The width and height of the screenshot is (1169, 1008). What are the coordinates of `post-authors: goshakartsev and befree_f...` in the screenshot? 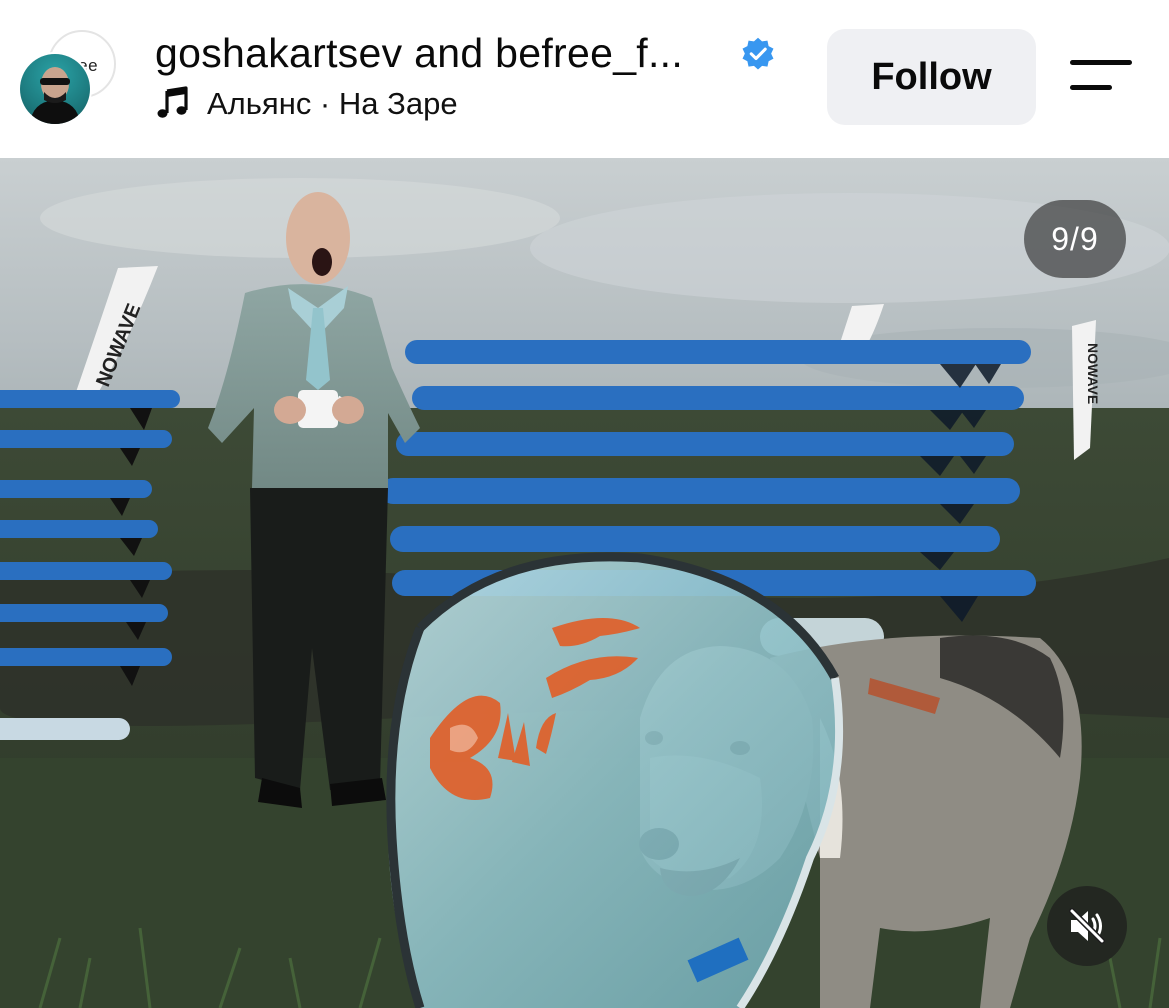 It's located at (419, 53).